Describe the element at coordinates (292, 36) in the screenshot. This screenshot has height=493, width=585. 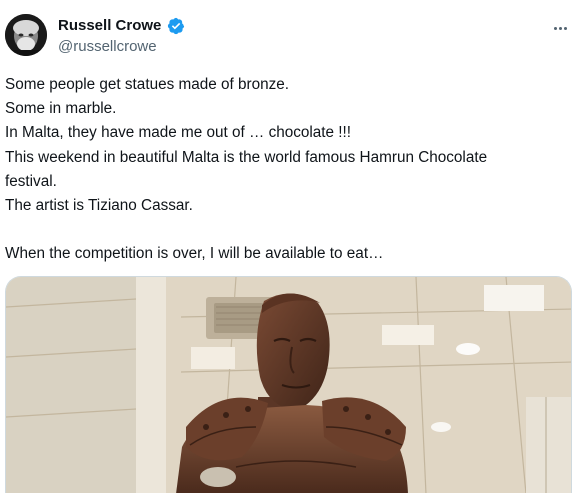
I see `tweet-header: Russell Crowe @russellcrowe` at that location.